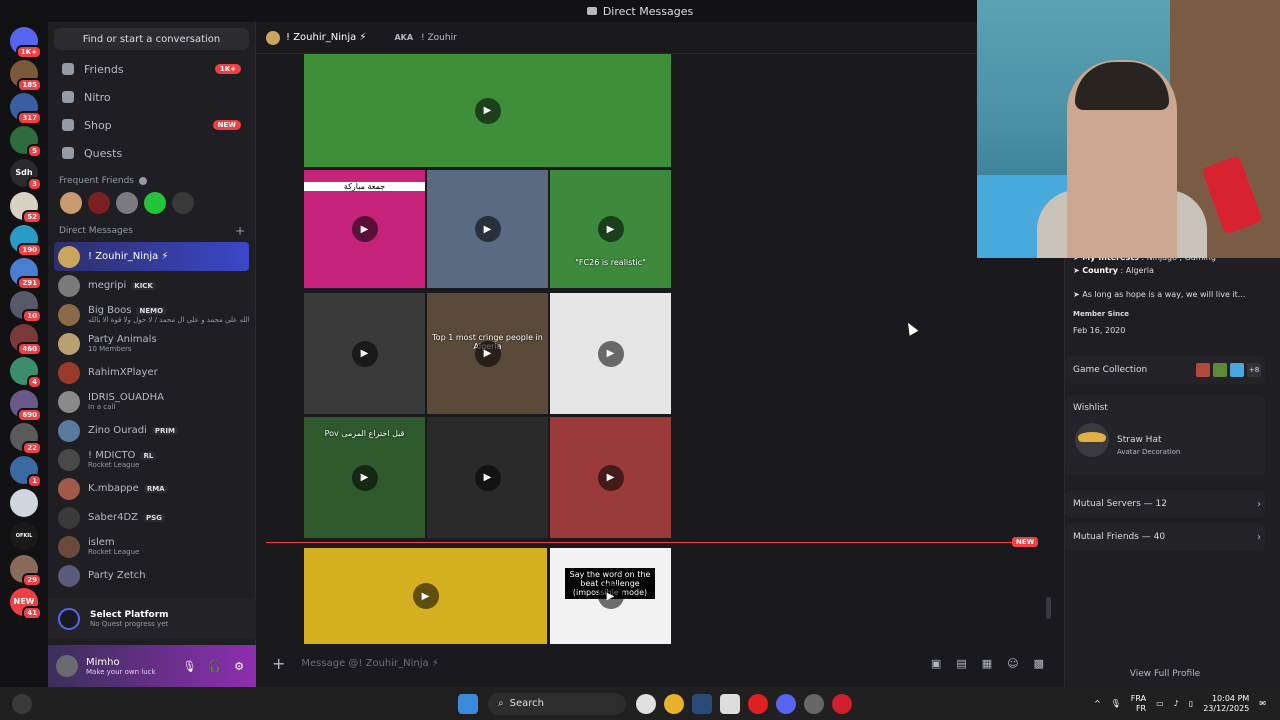  What do you see at coordinates (151, 546) in the screenshot?
I see `dm-item: islem Rocket League` at bounding box center [151, 546].